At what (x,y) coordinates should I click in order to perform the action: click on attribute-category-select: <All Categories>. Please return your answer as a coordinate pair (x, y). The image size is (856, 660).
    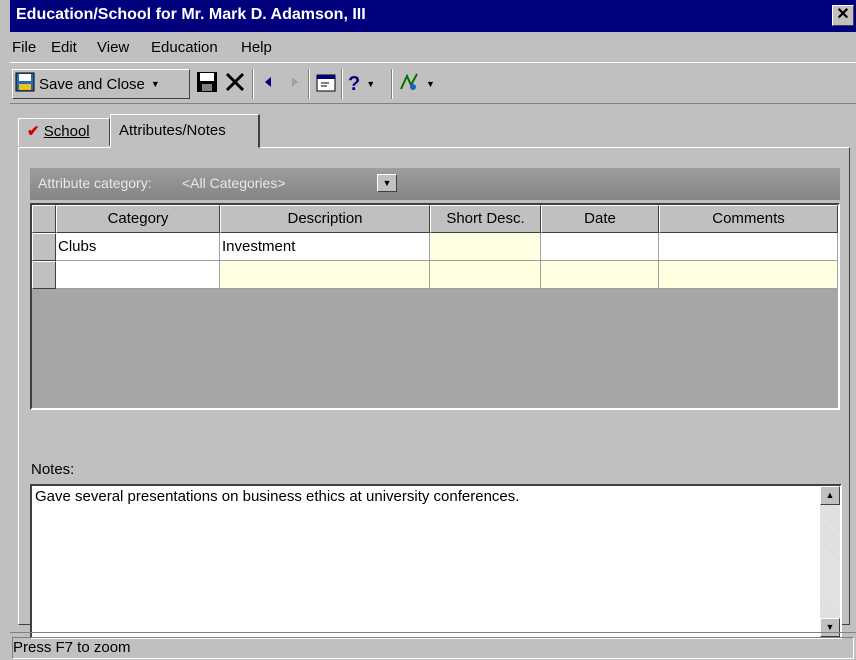
    Looking at the image, I should click on (234, 183).